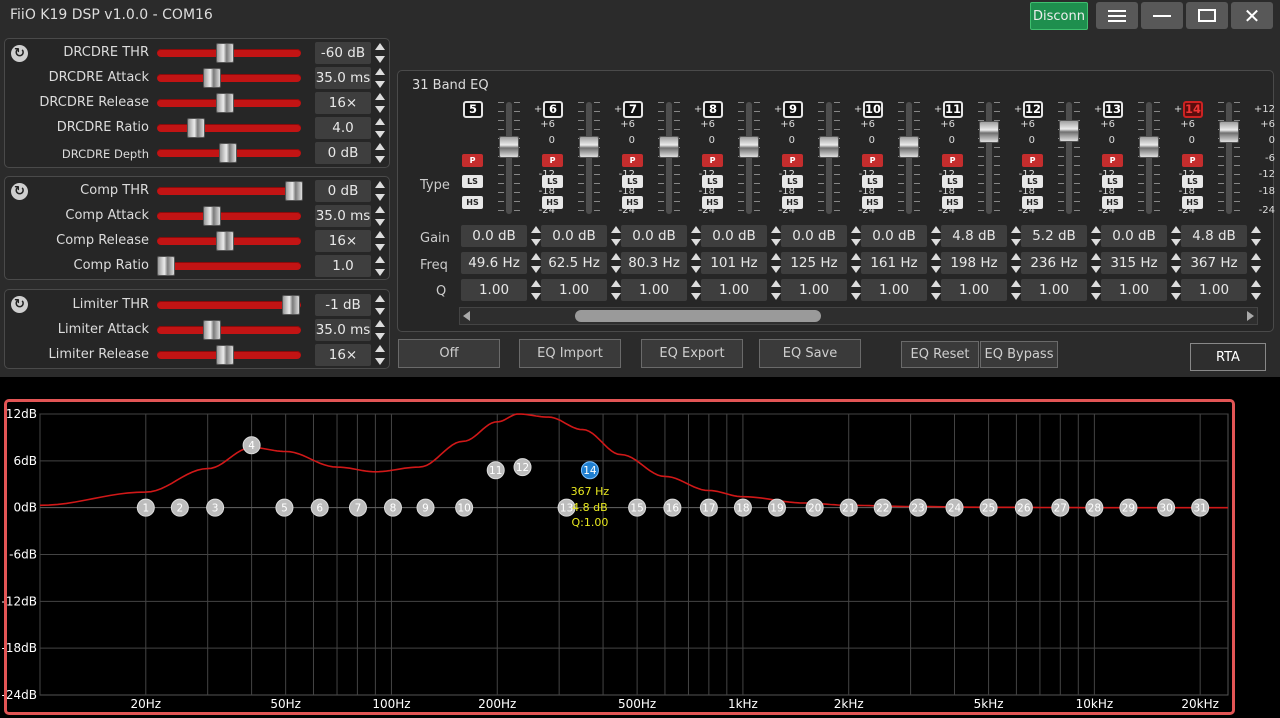 The height and width of the screenshot is (718, 1280). I want to click on band-number-badge: 12, so click(1033, 109).